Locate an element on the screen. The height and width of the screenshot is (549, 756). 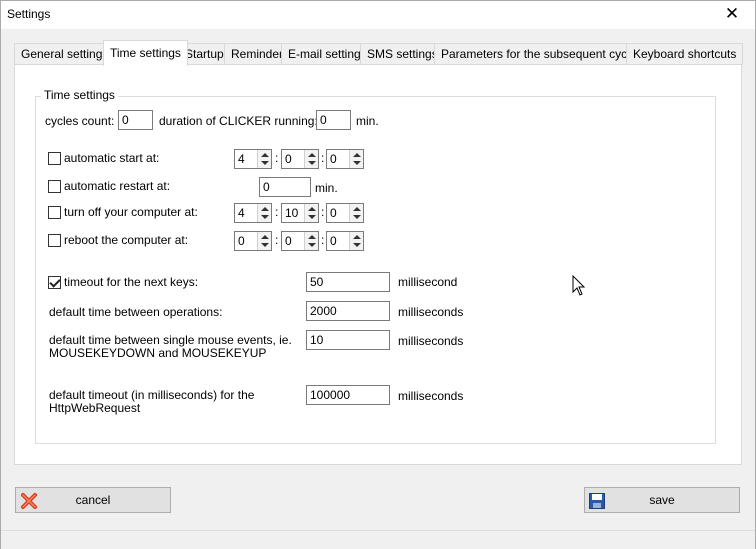
turn-off-hour-stepper: 4 is located at coordinates (253, 213).